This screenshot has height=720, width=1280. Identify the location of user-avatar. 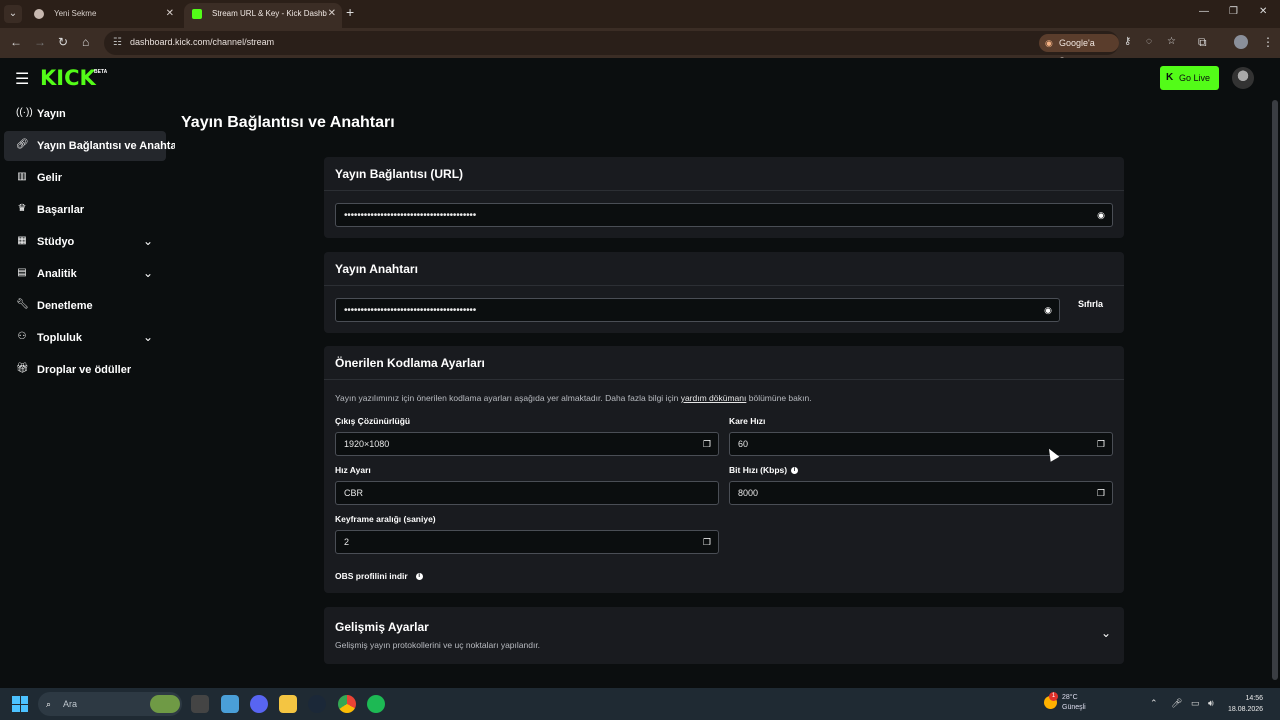
(1243, 78).